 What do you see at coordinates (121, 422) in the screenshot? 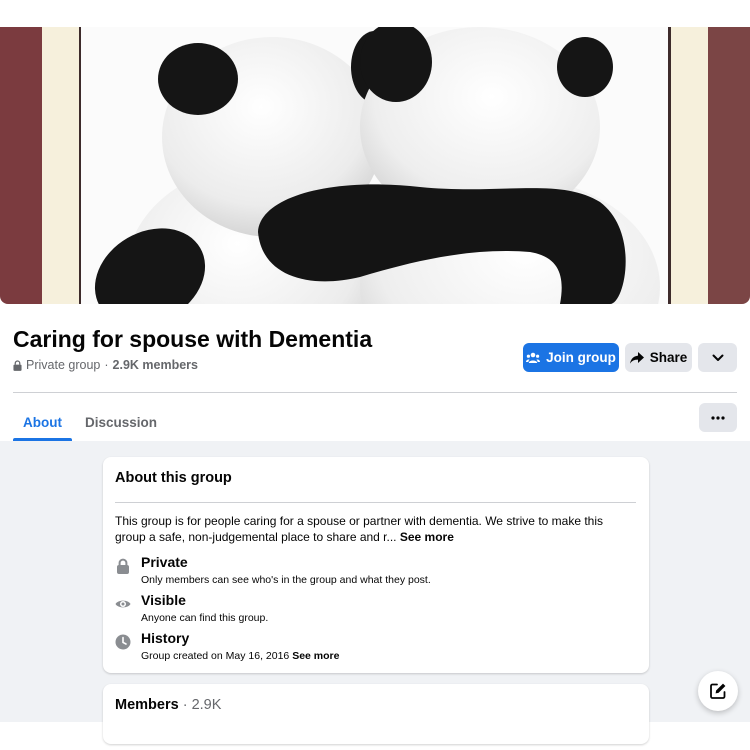
I see `tab-discussion: Discussion` at bounding box center [121, 422].